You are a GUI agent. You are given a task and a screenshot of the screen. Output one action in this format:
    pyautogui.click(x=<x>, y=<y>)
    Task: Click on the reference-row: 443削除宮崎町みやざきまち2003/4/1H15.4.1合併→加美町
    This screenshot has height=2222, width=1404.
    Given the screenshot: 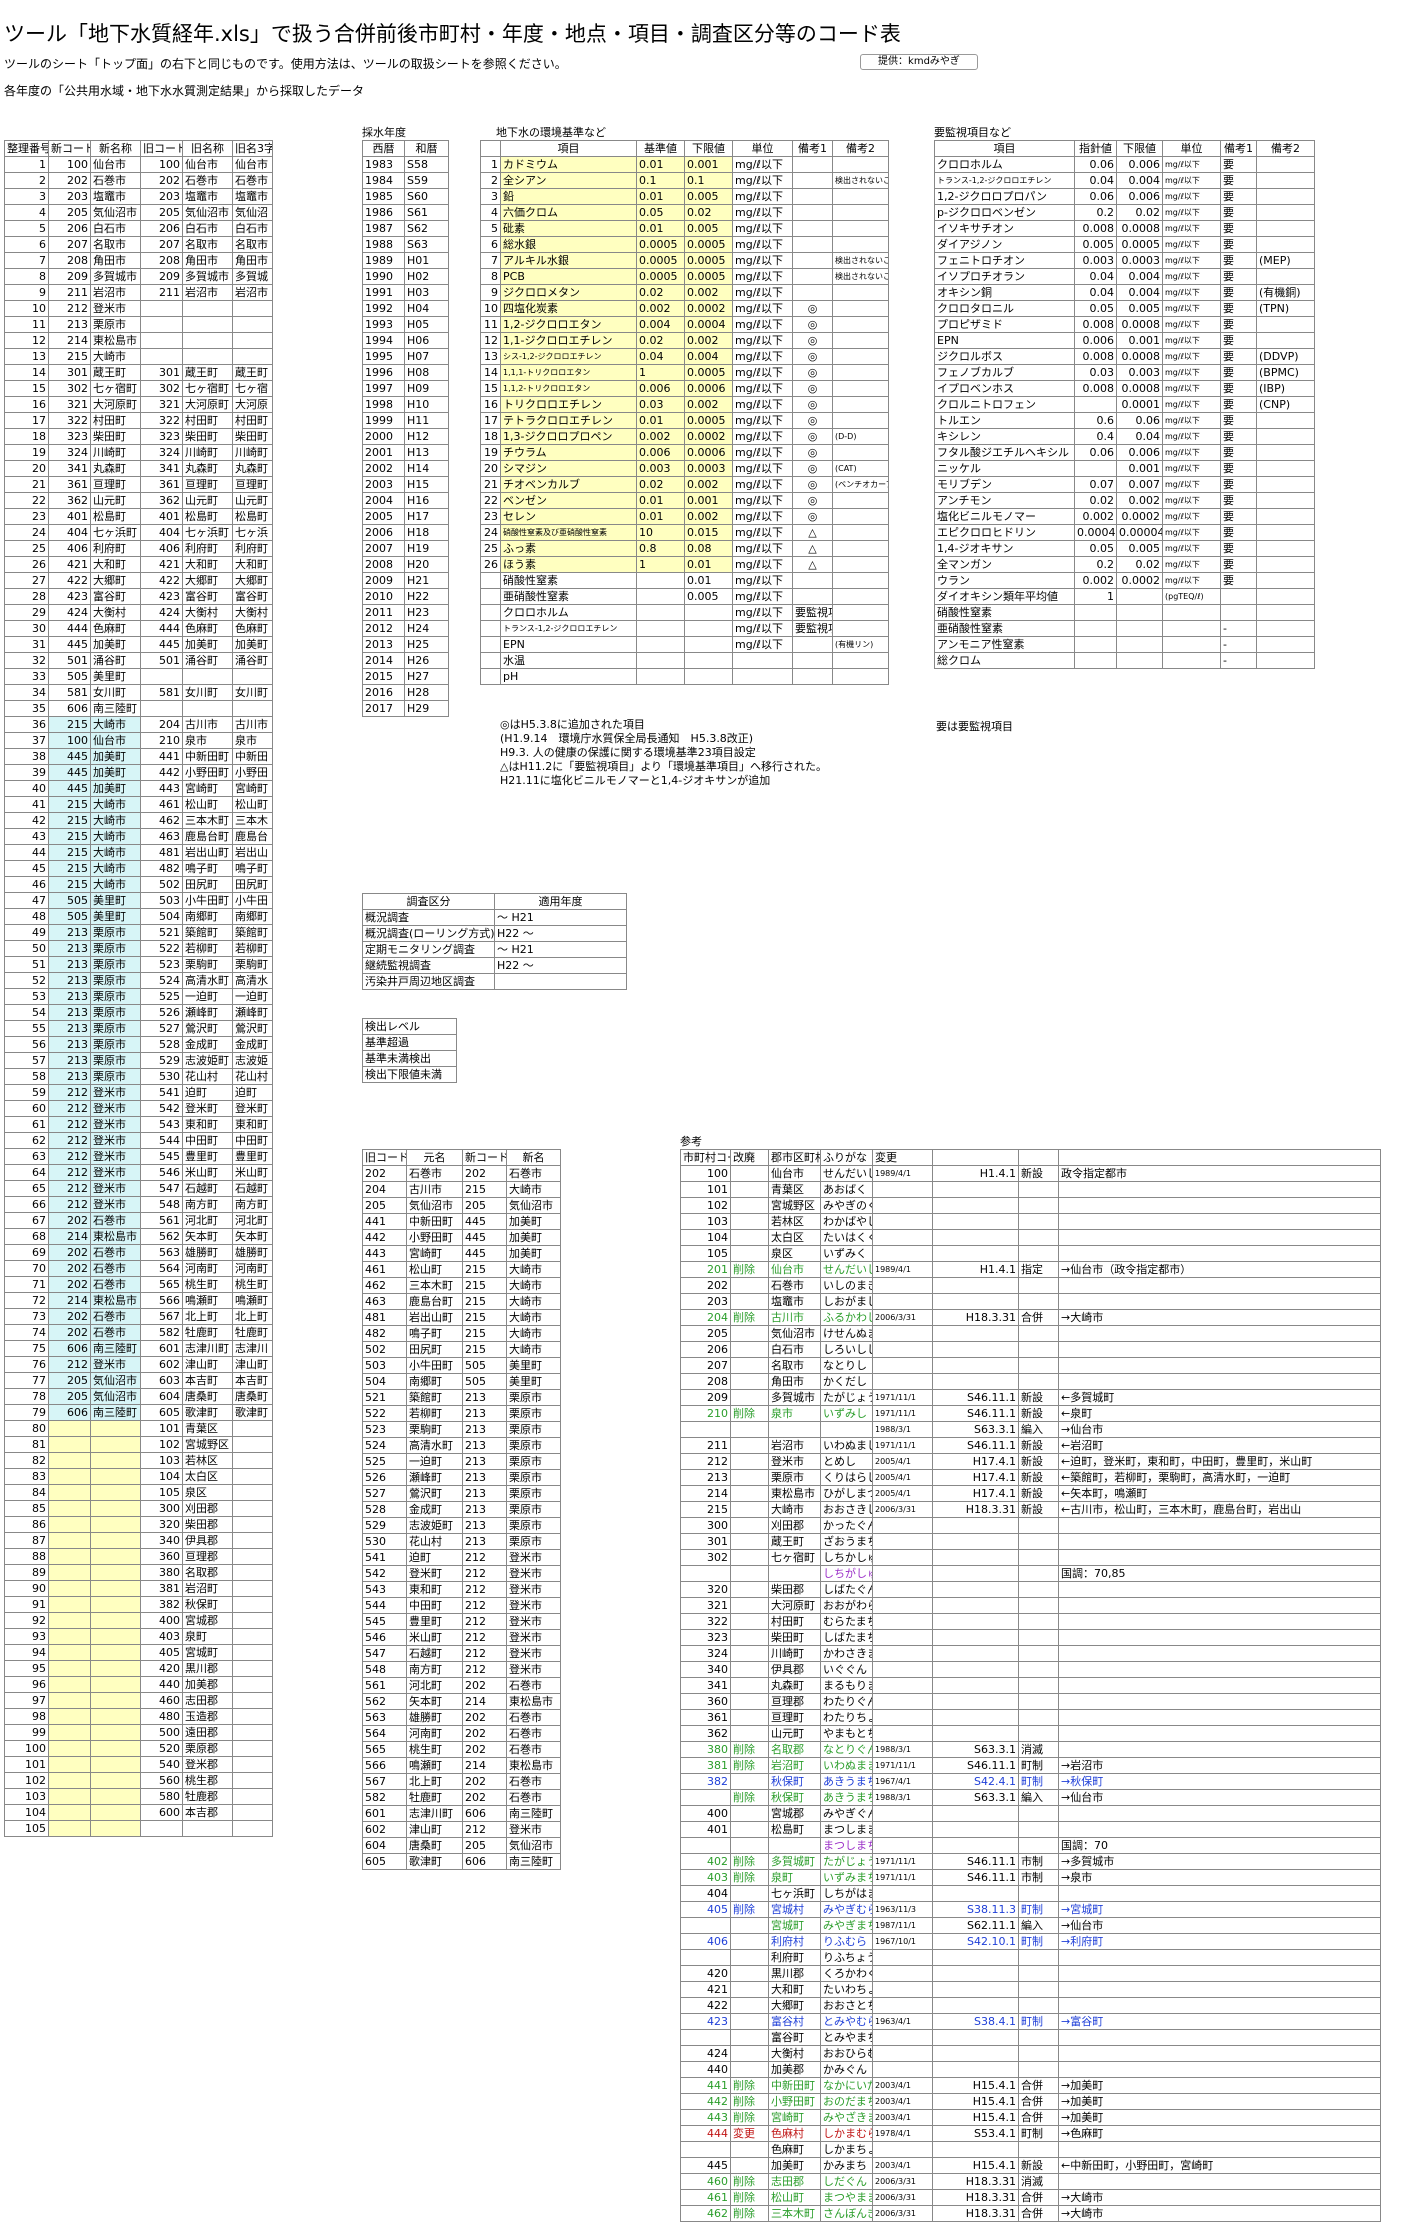 What is the action you would take?
    pyautogui.click(x=1030, y=2117)
    